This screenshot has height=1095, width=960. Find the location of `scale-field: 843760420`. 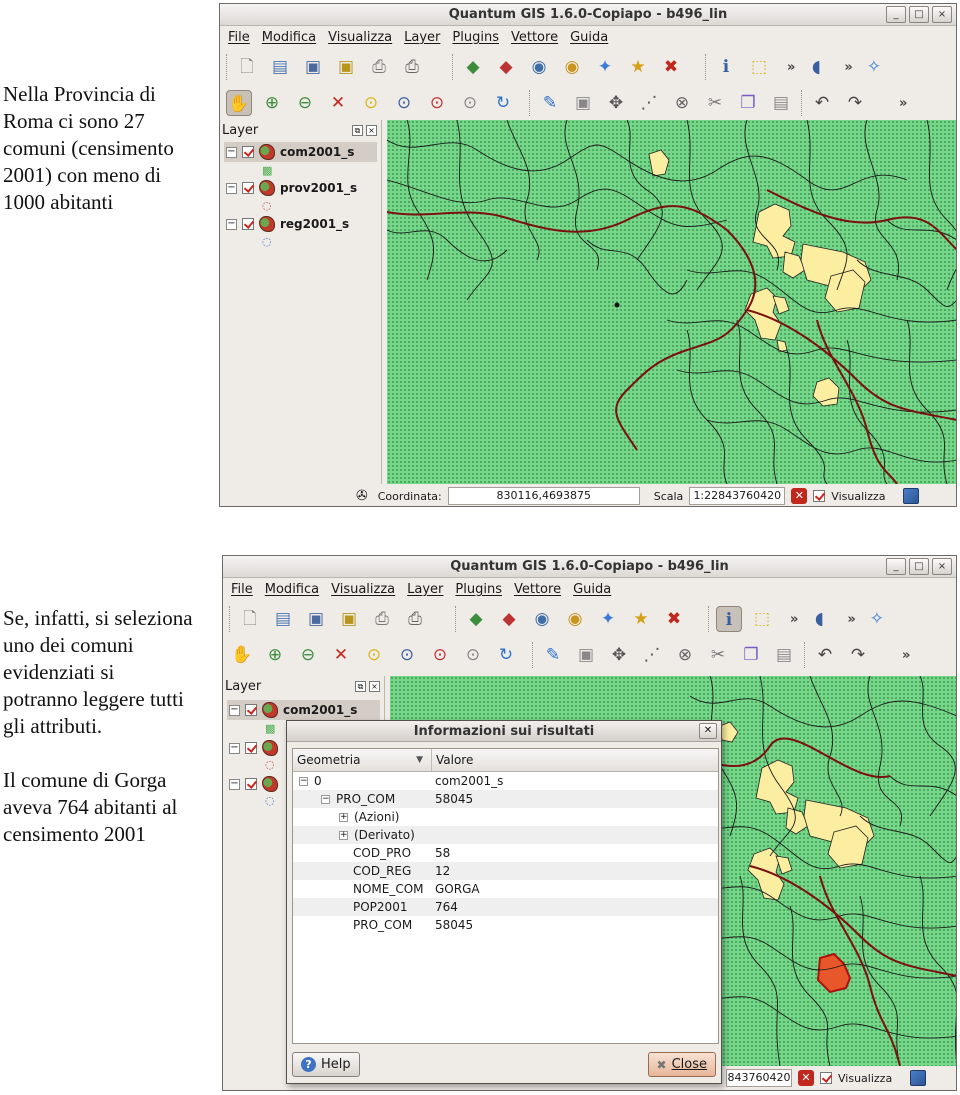

scale-field: 843760420 is located at coordinates (759, 1078).